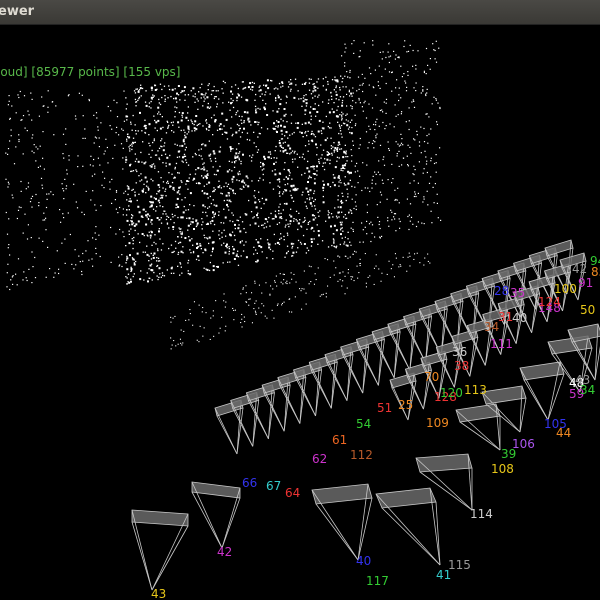 Image resolution: width=600 pixels, height=600 pixels. Describe the element at coordinates (523, 444) in the screenshot. I see `camera-label: 106` at that location.